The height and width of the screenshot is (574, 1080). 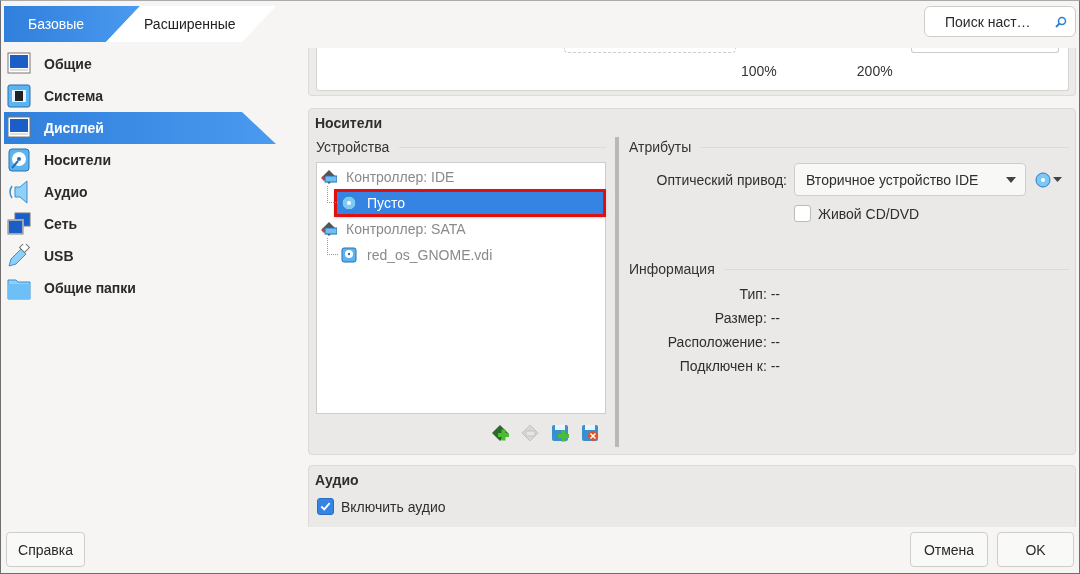 I want to click on sidebar-item: Система, so click(x=140, y=96).